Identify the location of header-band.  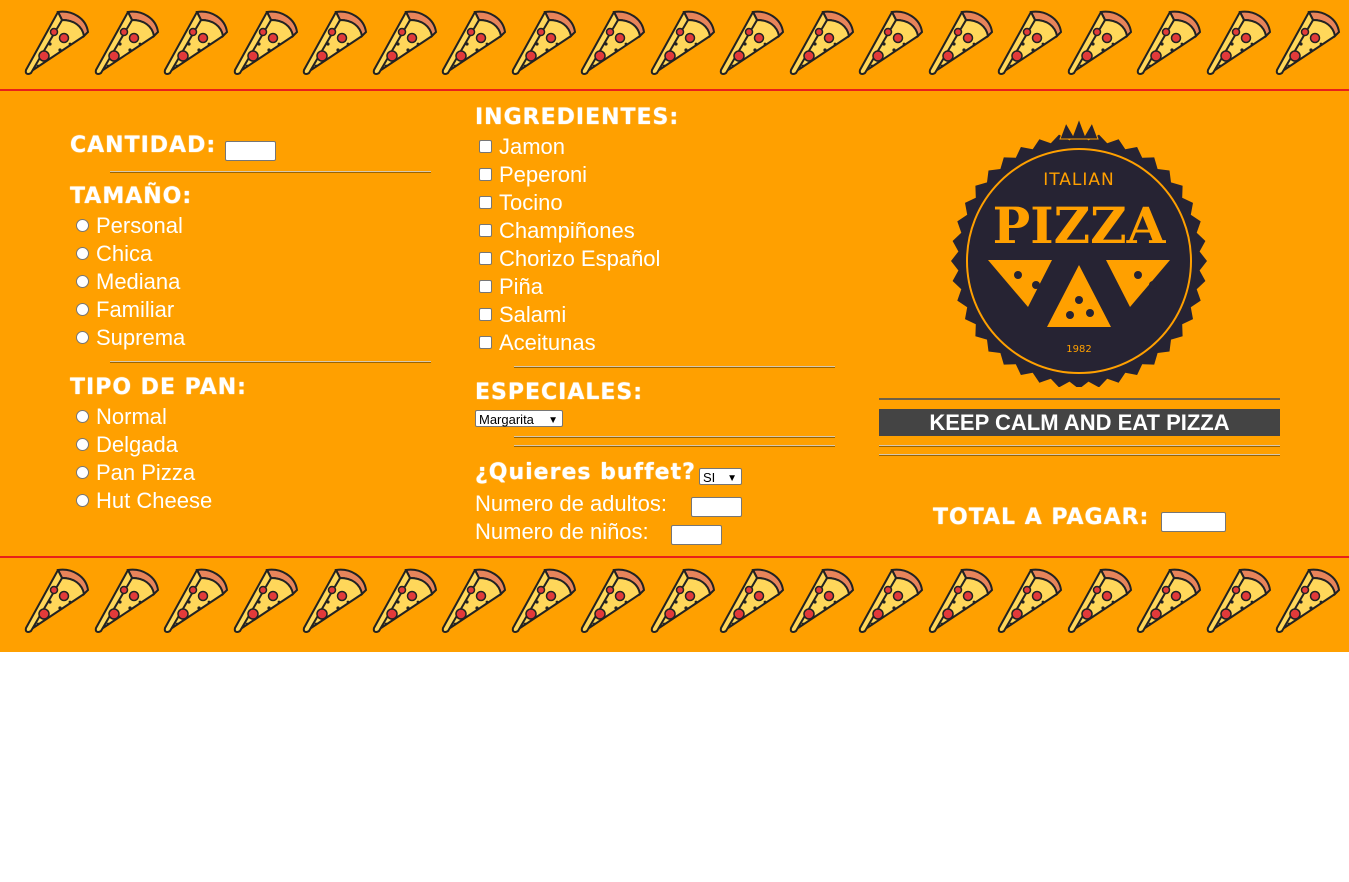
(674, 45).